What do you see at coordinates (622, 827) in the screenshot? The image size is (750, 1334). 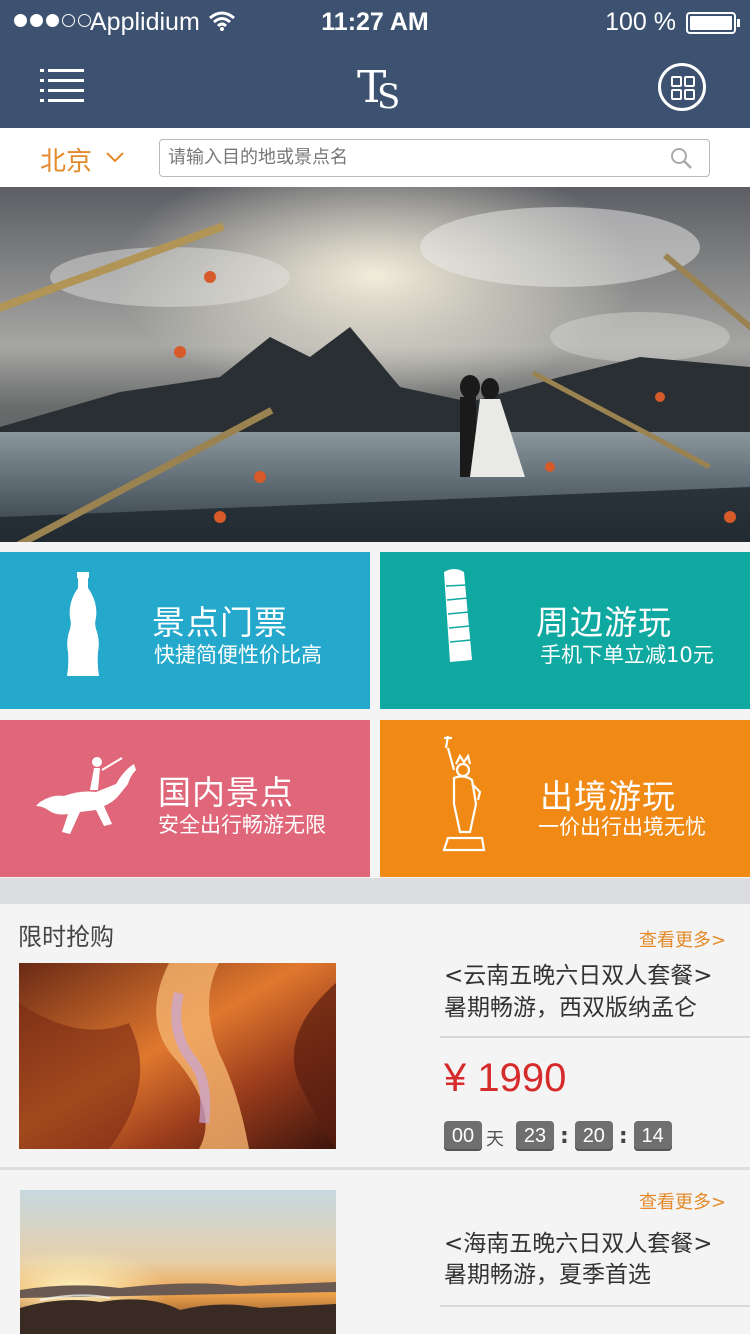 I see `category-subtitle: 一价出行出境无忧` at bounding box center [622, 827].